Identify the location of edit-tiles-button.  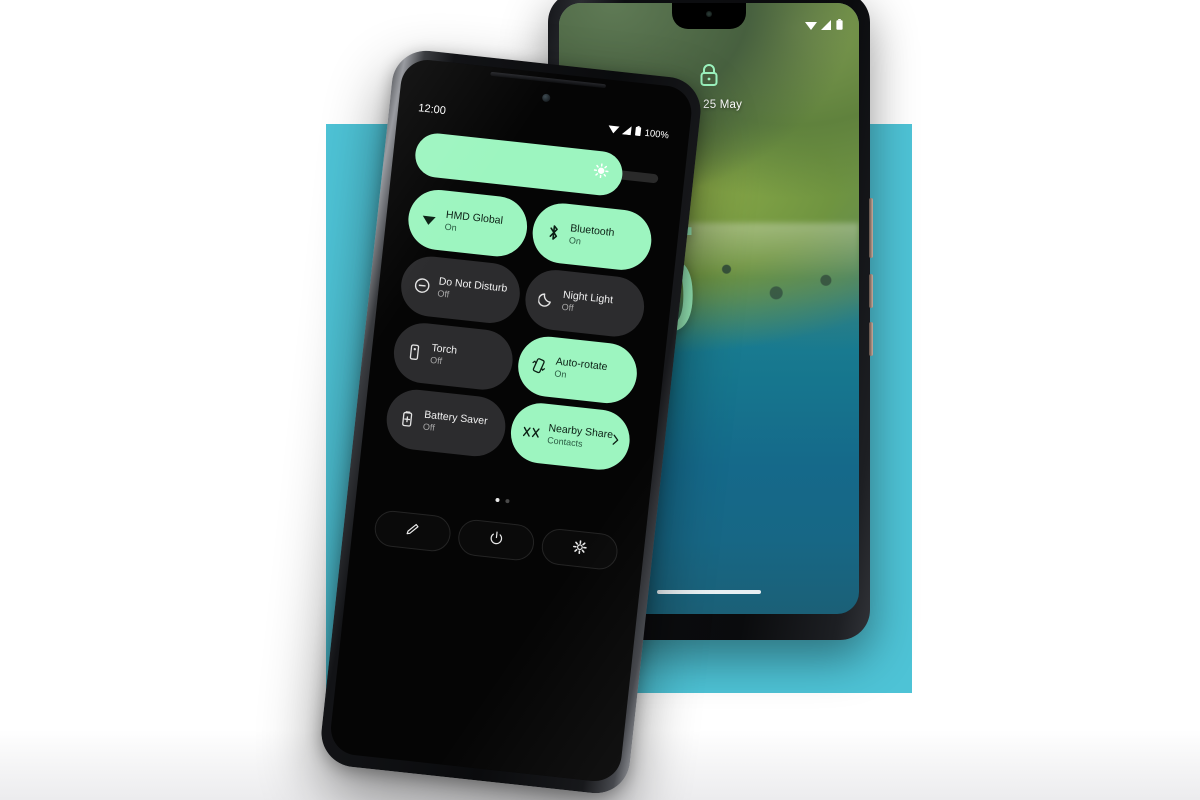
(412, 531).